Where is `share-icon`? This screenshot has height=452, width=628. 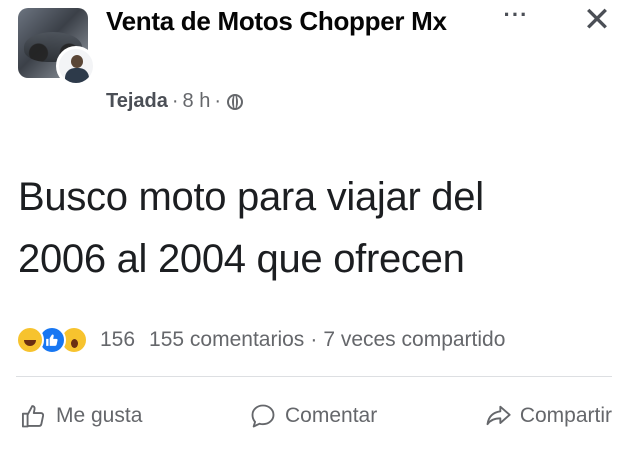
share-icon is located at coordinates (498, 416).